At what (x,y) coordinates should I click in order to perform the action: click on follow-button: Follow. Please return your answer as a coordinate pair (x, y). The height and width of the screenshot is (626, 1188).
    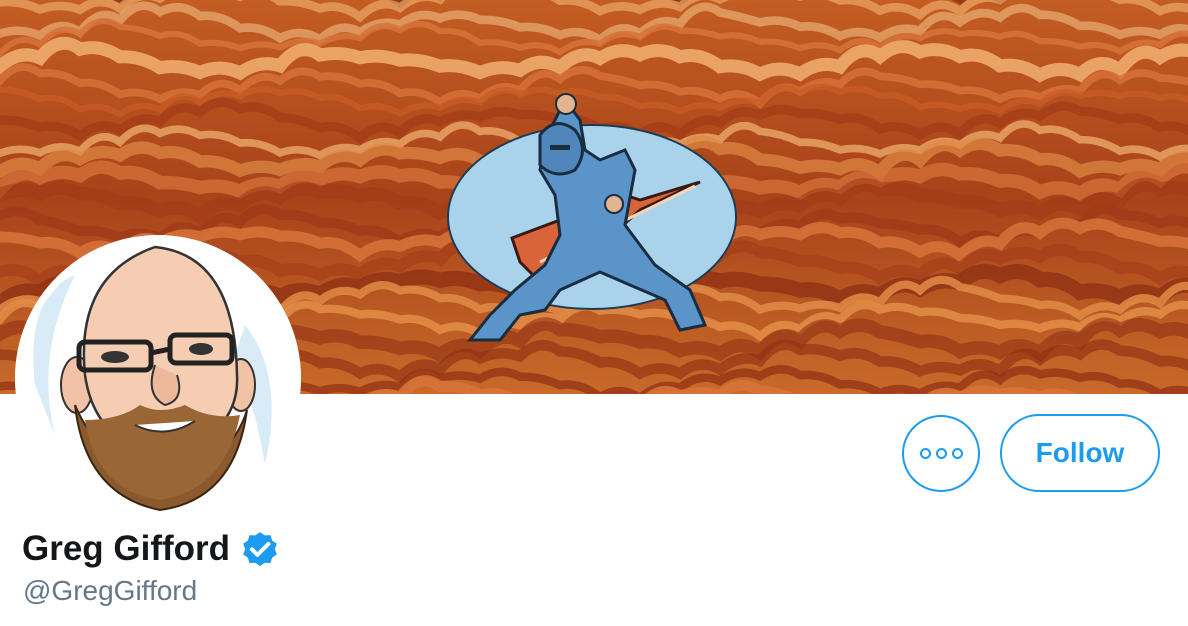
    Looking at the image, I should click on (1080, 453).